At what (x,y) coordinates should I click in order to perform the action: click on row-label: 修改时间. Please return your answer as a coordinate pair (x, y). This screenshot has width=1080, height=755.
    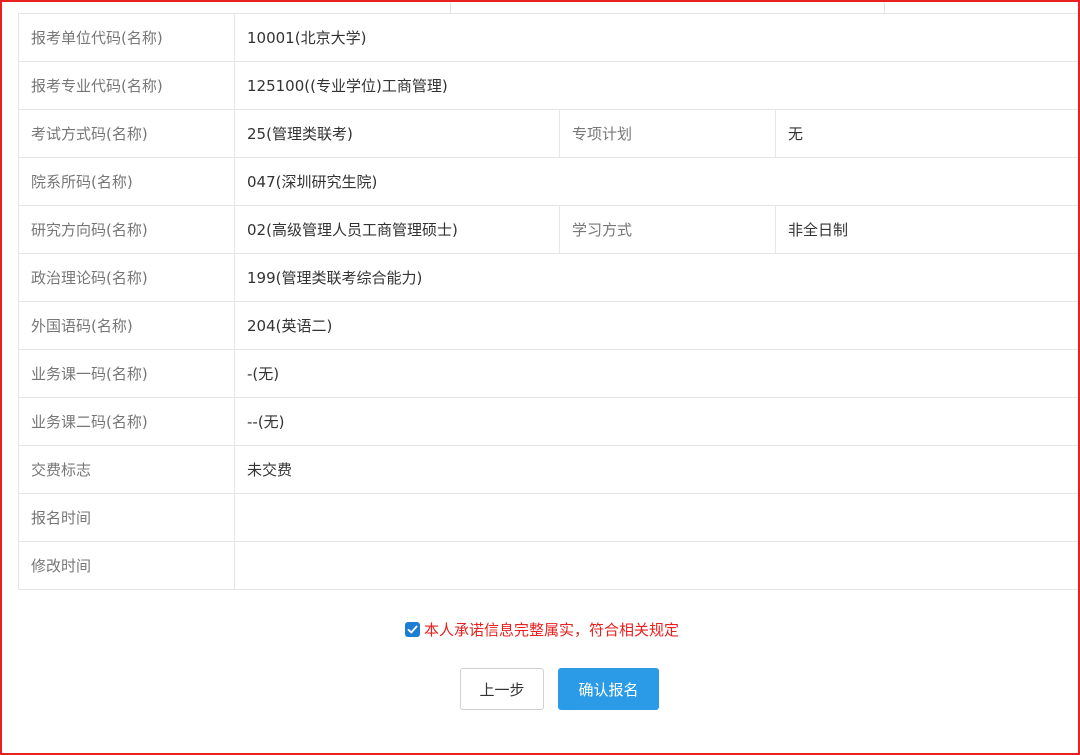
    Looking at the image, I should click on (126, 565).